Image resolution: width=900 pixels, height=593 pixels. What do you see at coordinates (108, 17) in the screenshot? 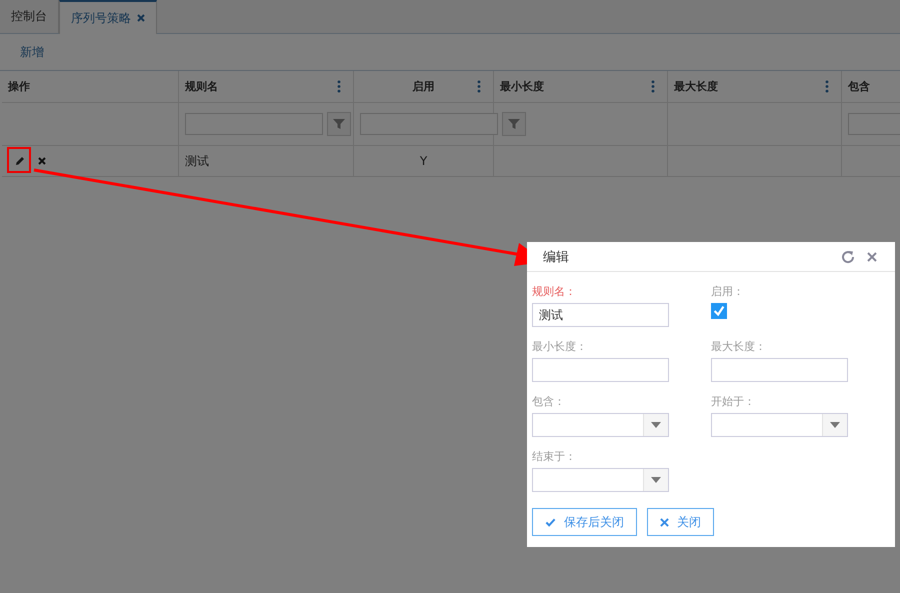
I see `tab: 序列号策略` at bounding box center [108, 17].